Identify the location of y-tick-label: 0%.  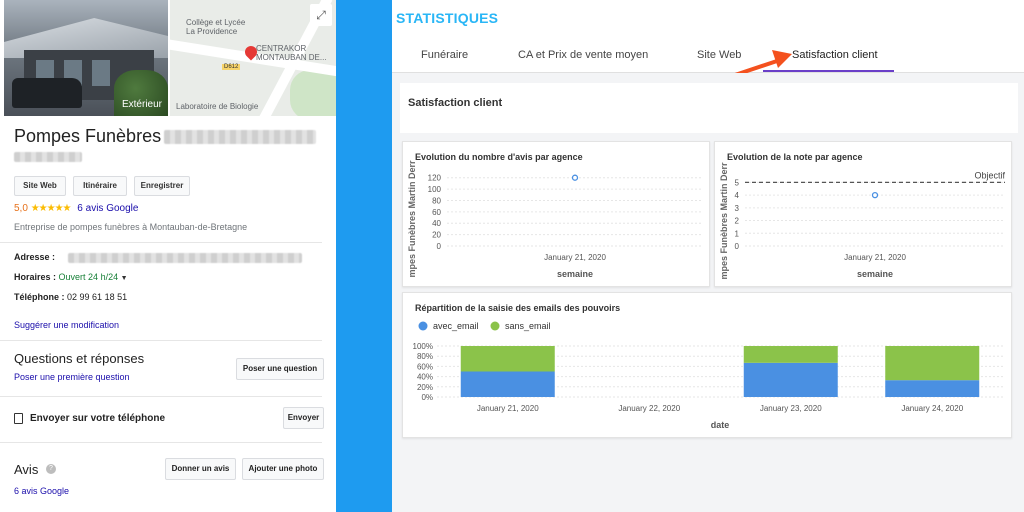
(427, 397).